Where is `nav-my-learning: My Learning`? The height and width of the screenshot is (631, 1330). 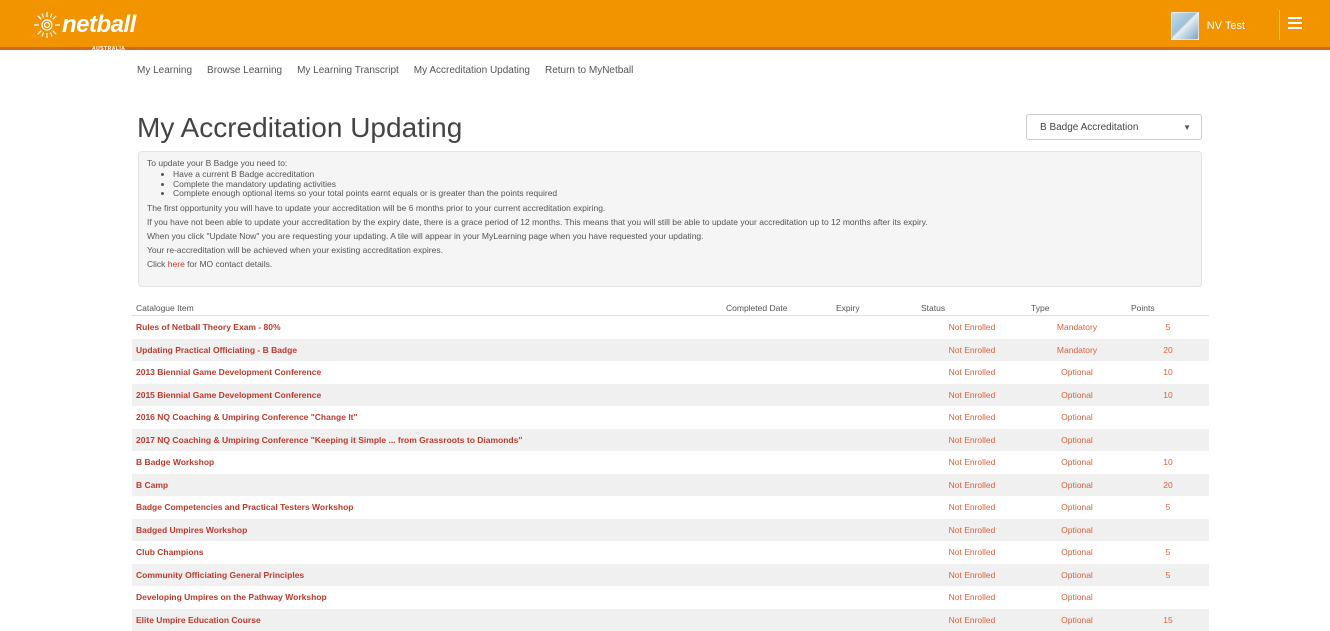
nav-my-learning: My Learning is located at coordinates (164, 70).